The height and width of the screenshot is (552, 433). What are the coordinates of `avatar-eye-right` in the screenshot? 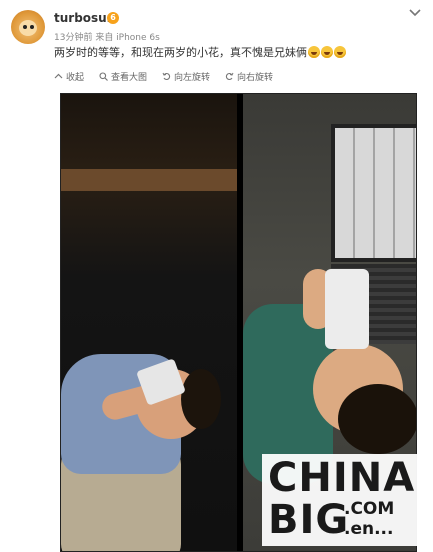 It's located at (32, 27).